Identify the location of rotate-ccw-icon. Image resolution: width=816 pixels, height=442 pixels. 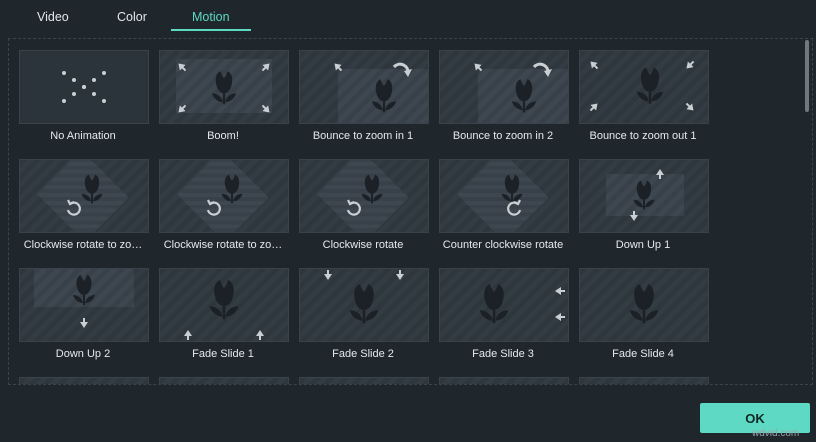
(512, 195).